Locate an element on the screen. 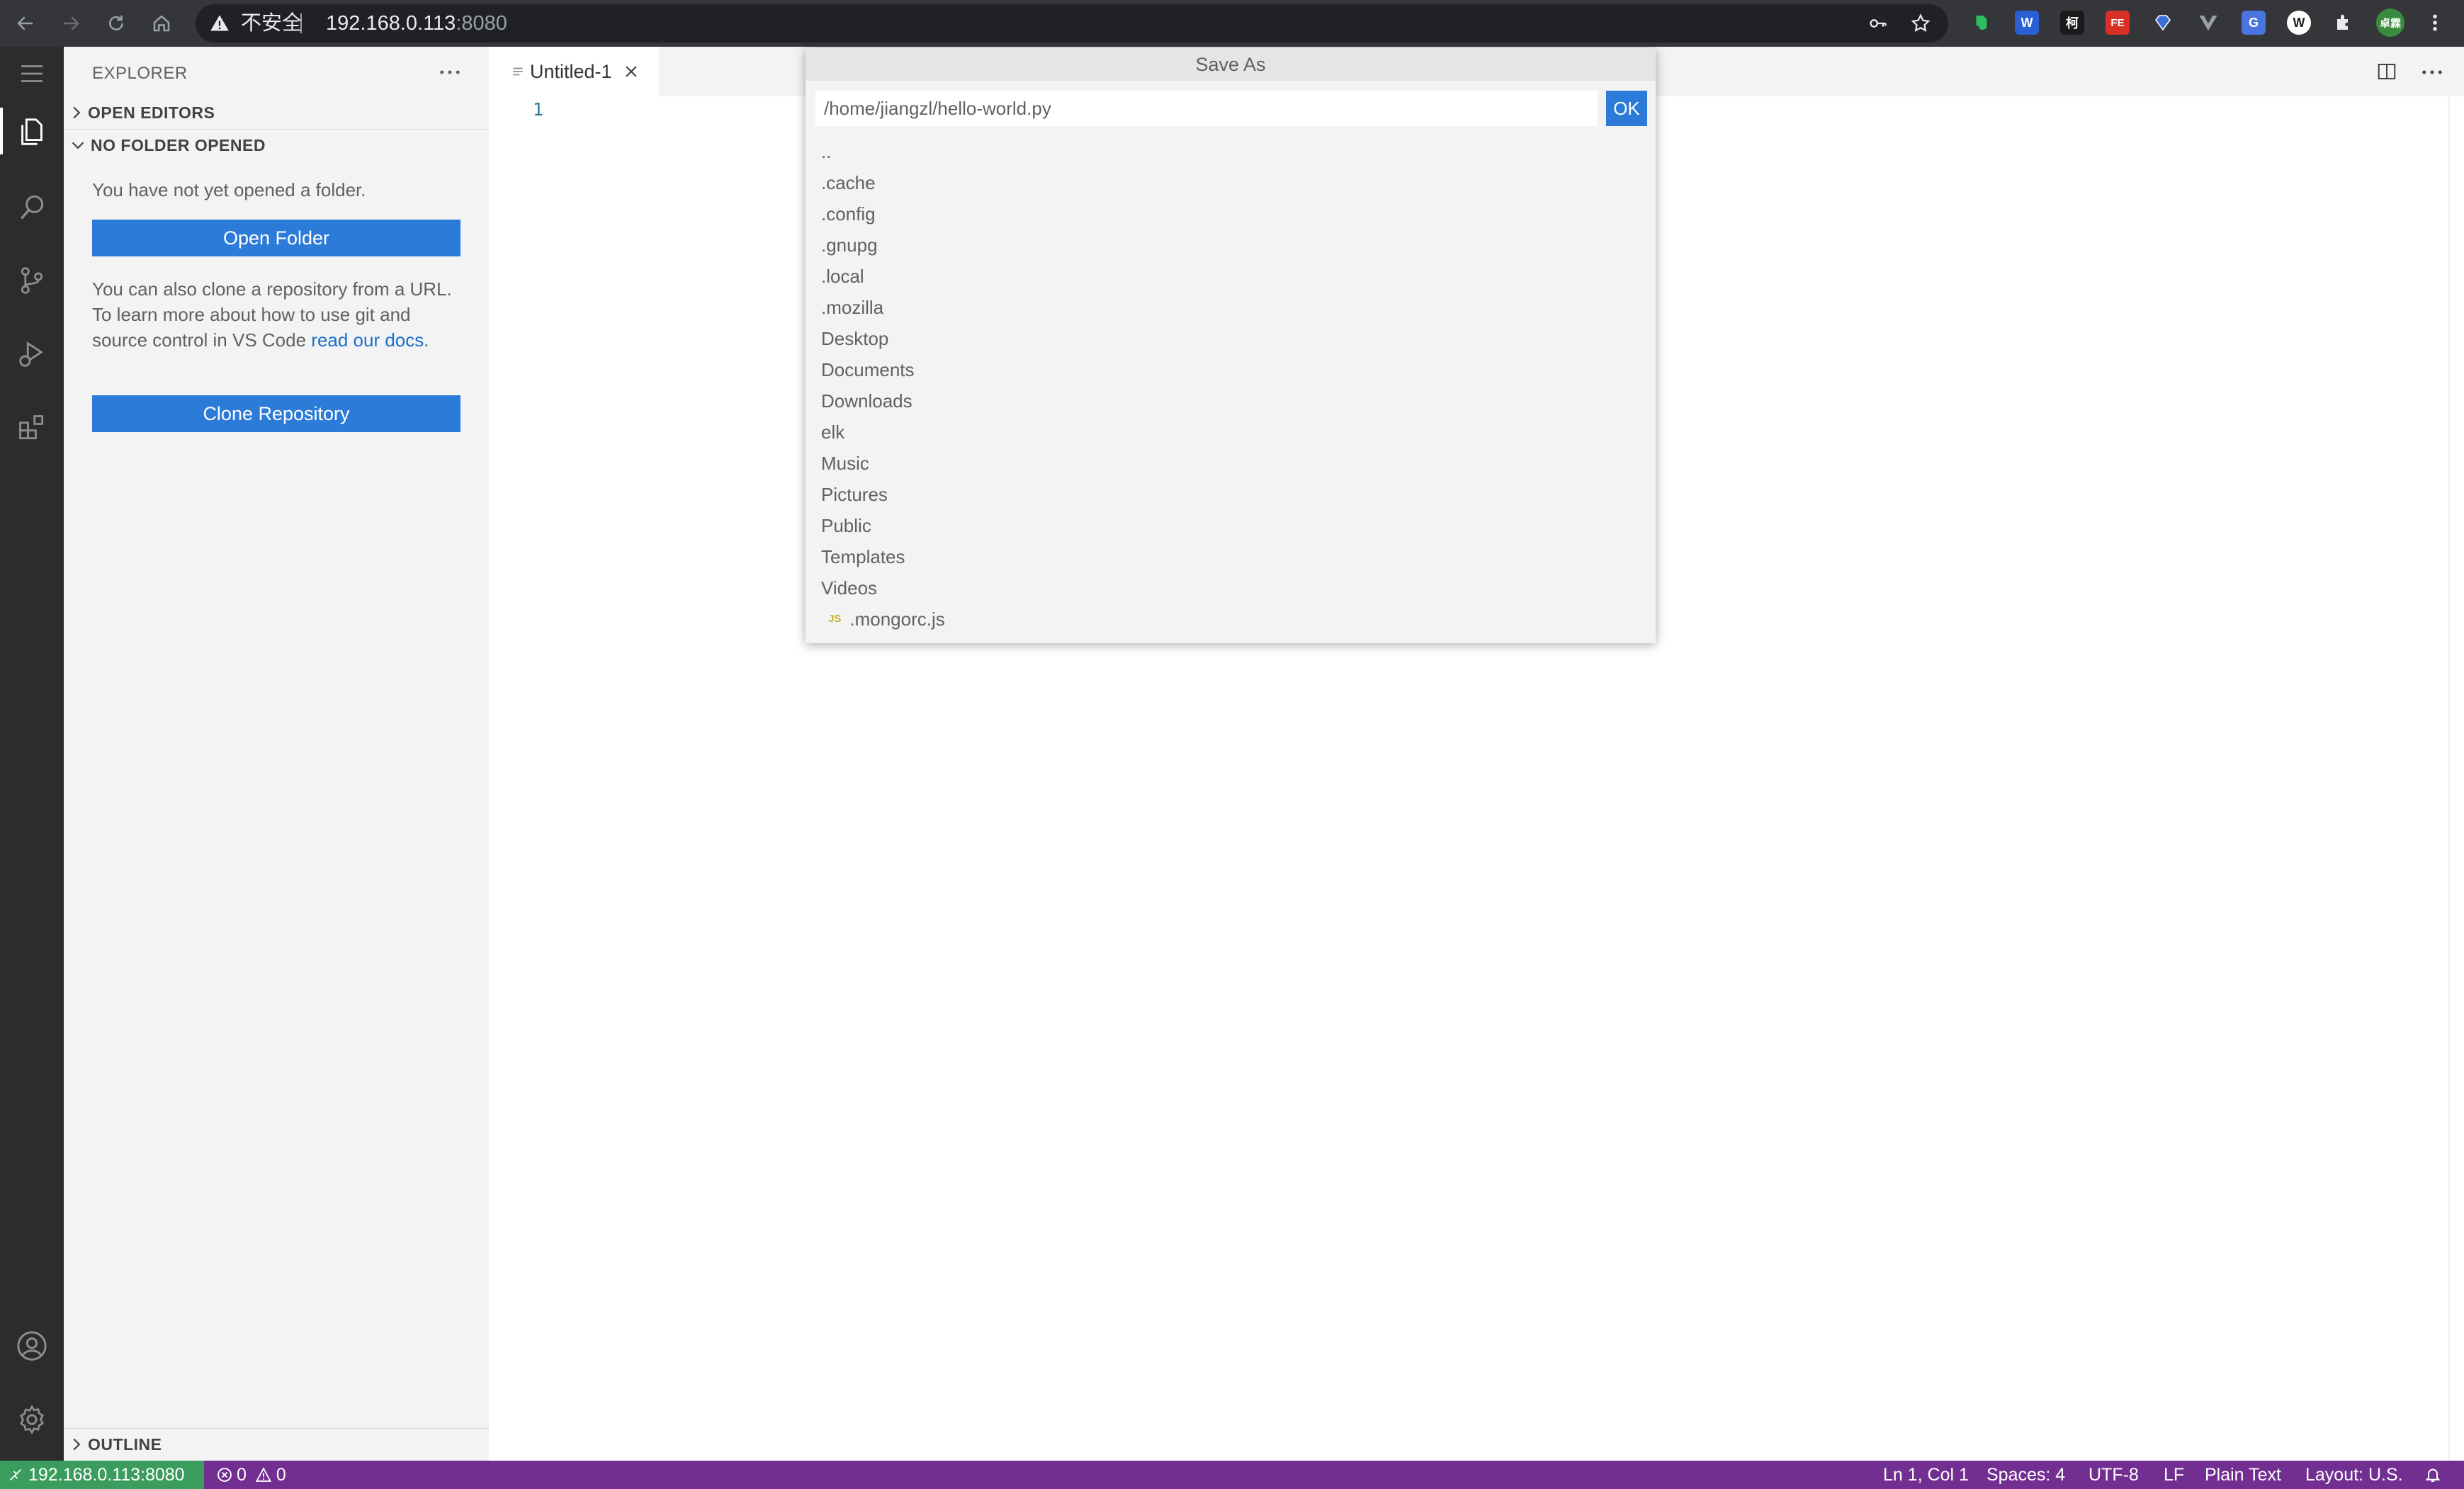  list-item: .mozilla is located at coordinates (1231, 307).